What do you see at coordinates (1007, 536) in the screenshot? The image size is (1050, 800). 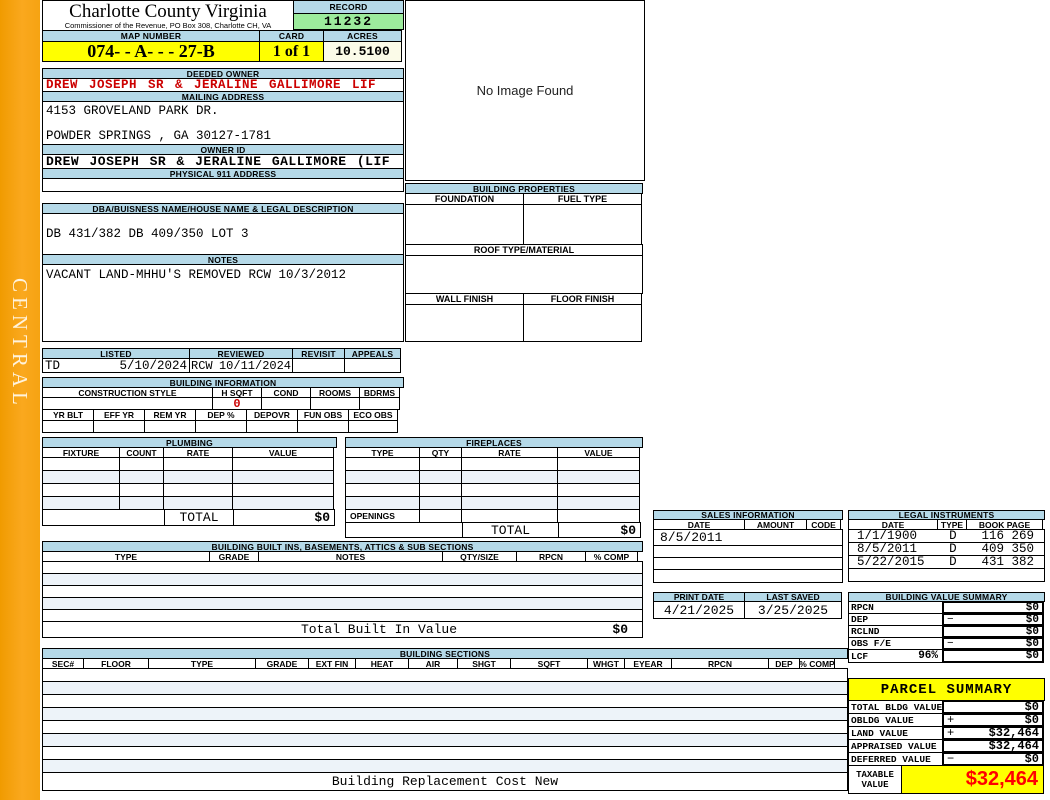 I see `legal-book-page: 116 269` at bounding box center [1007, 536].